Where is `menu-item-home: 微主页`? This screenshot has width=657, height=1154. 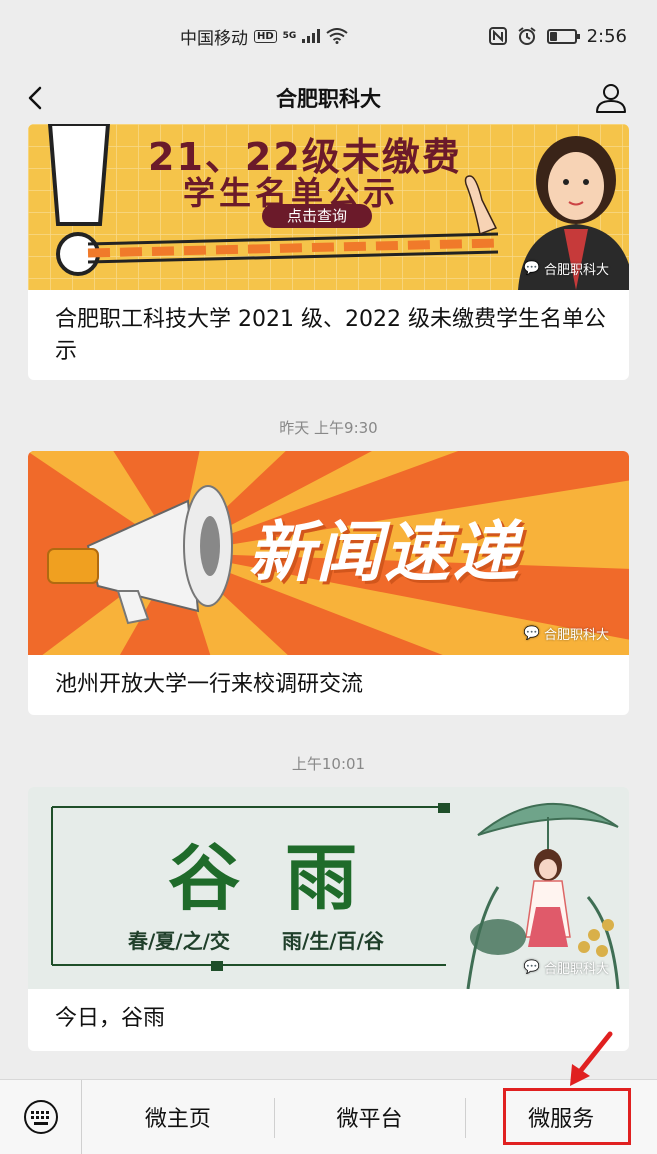 menu-item-home: 微主页 is located at coordinates (178, 1117).